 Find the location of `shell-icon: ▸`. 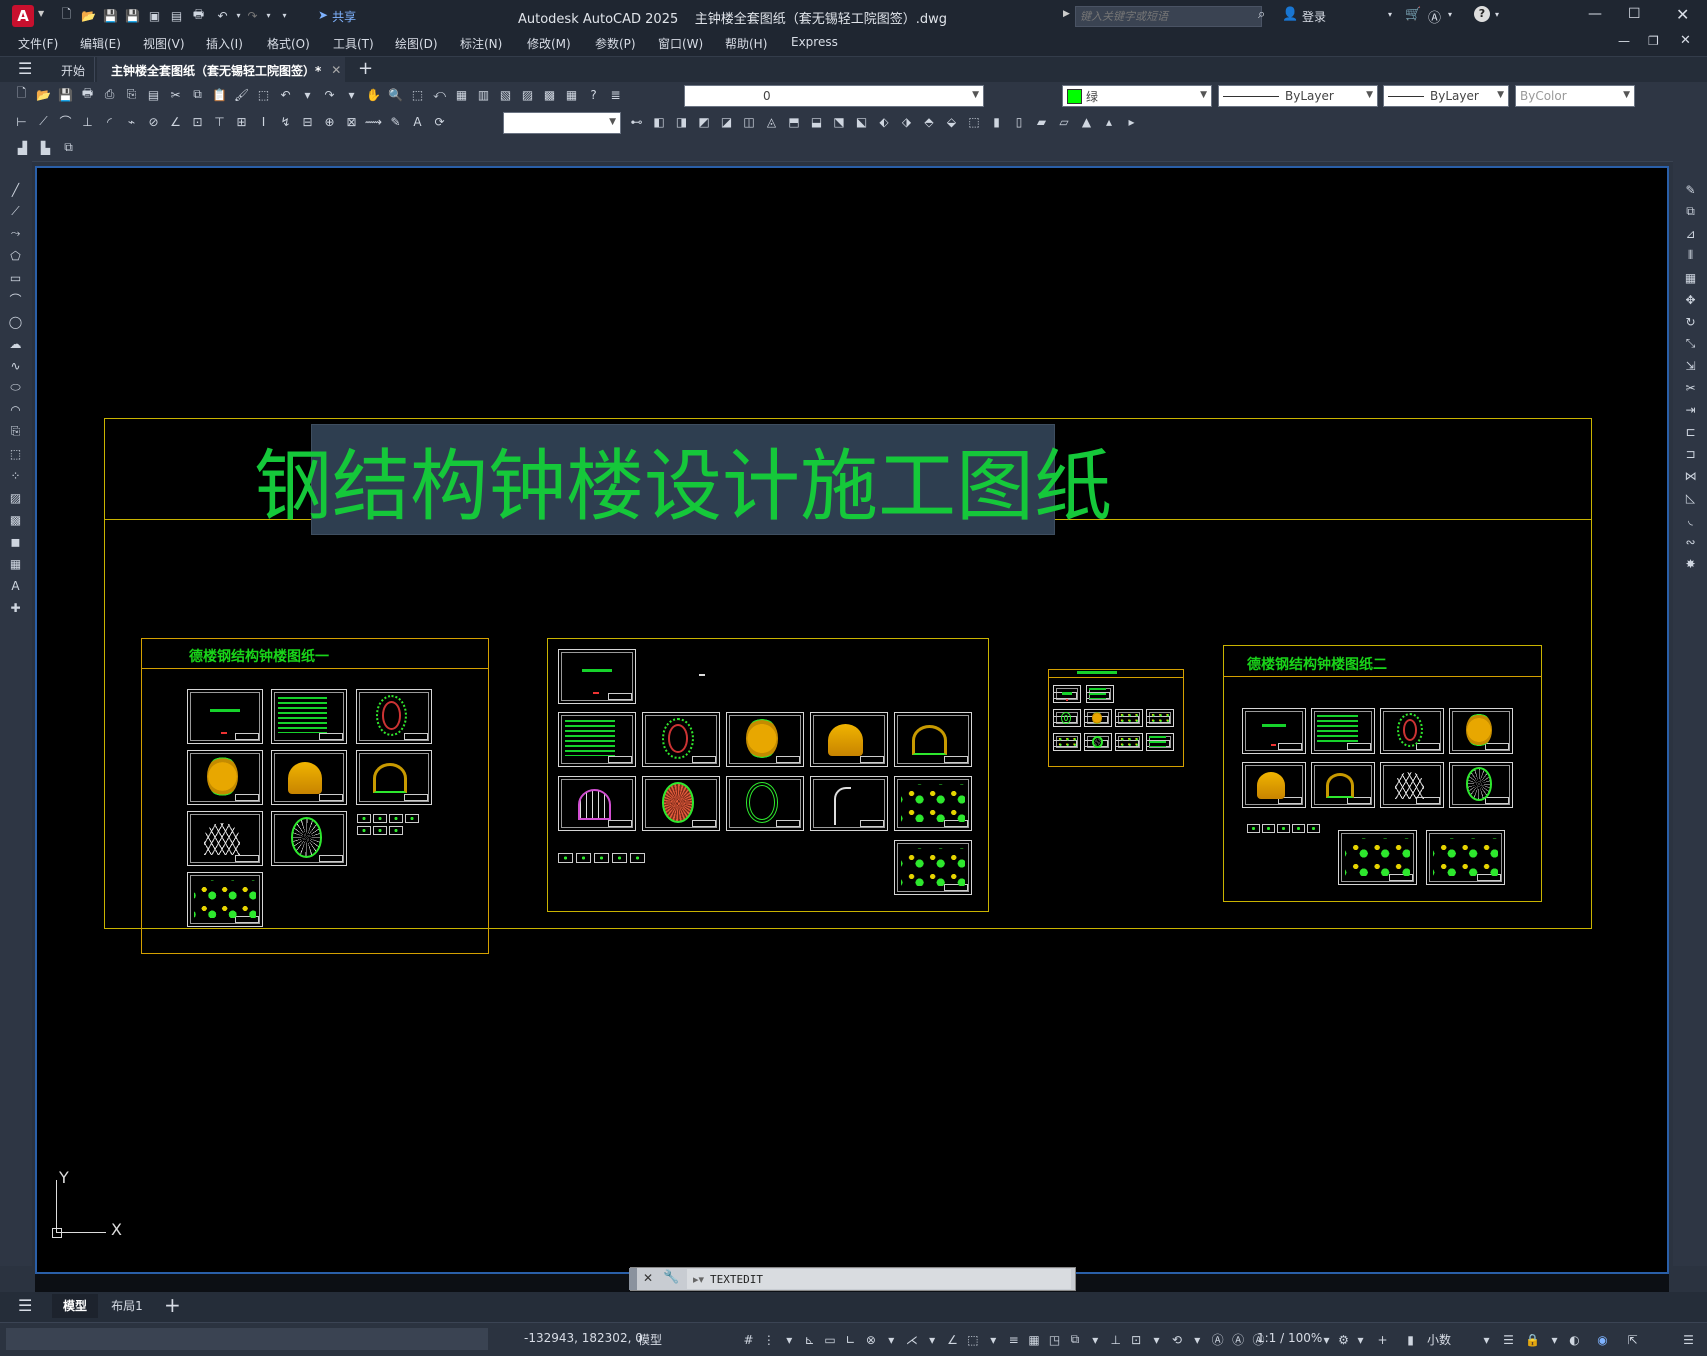

shell-icon: ▸ is located at coordinates (1131, 121).